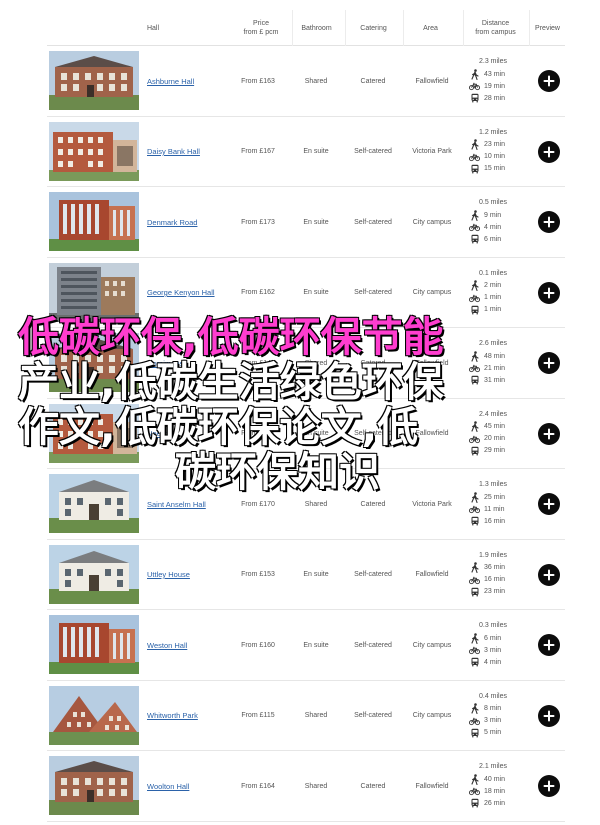  I want to click on price-cell: From £167, so click(258, 151).